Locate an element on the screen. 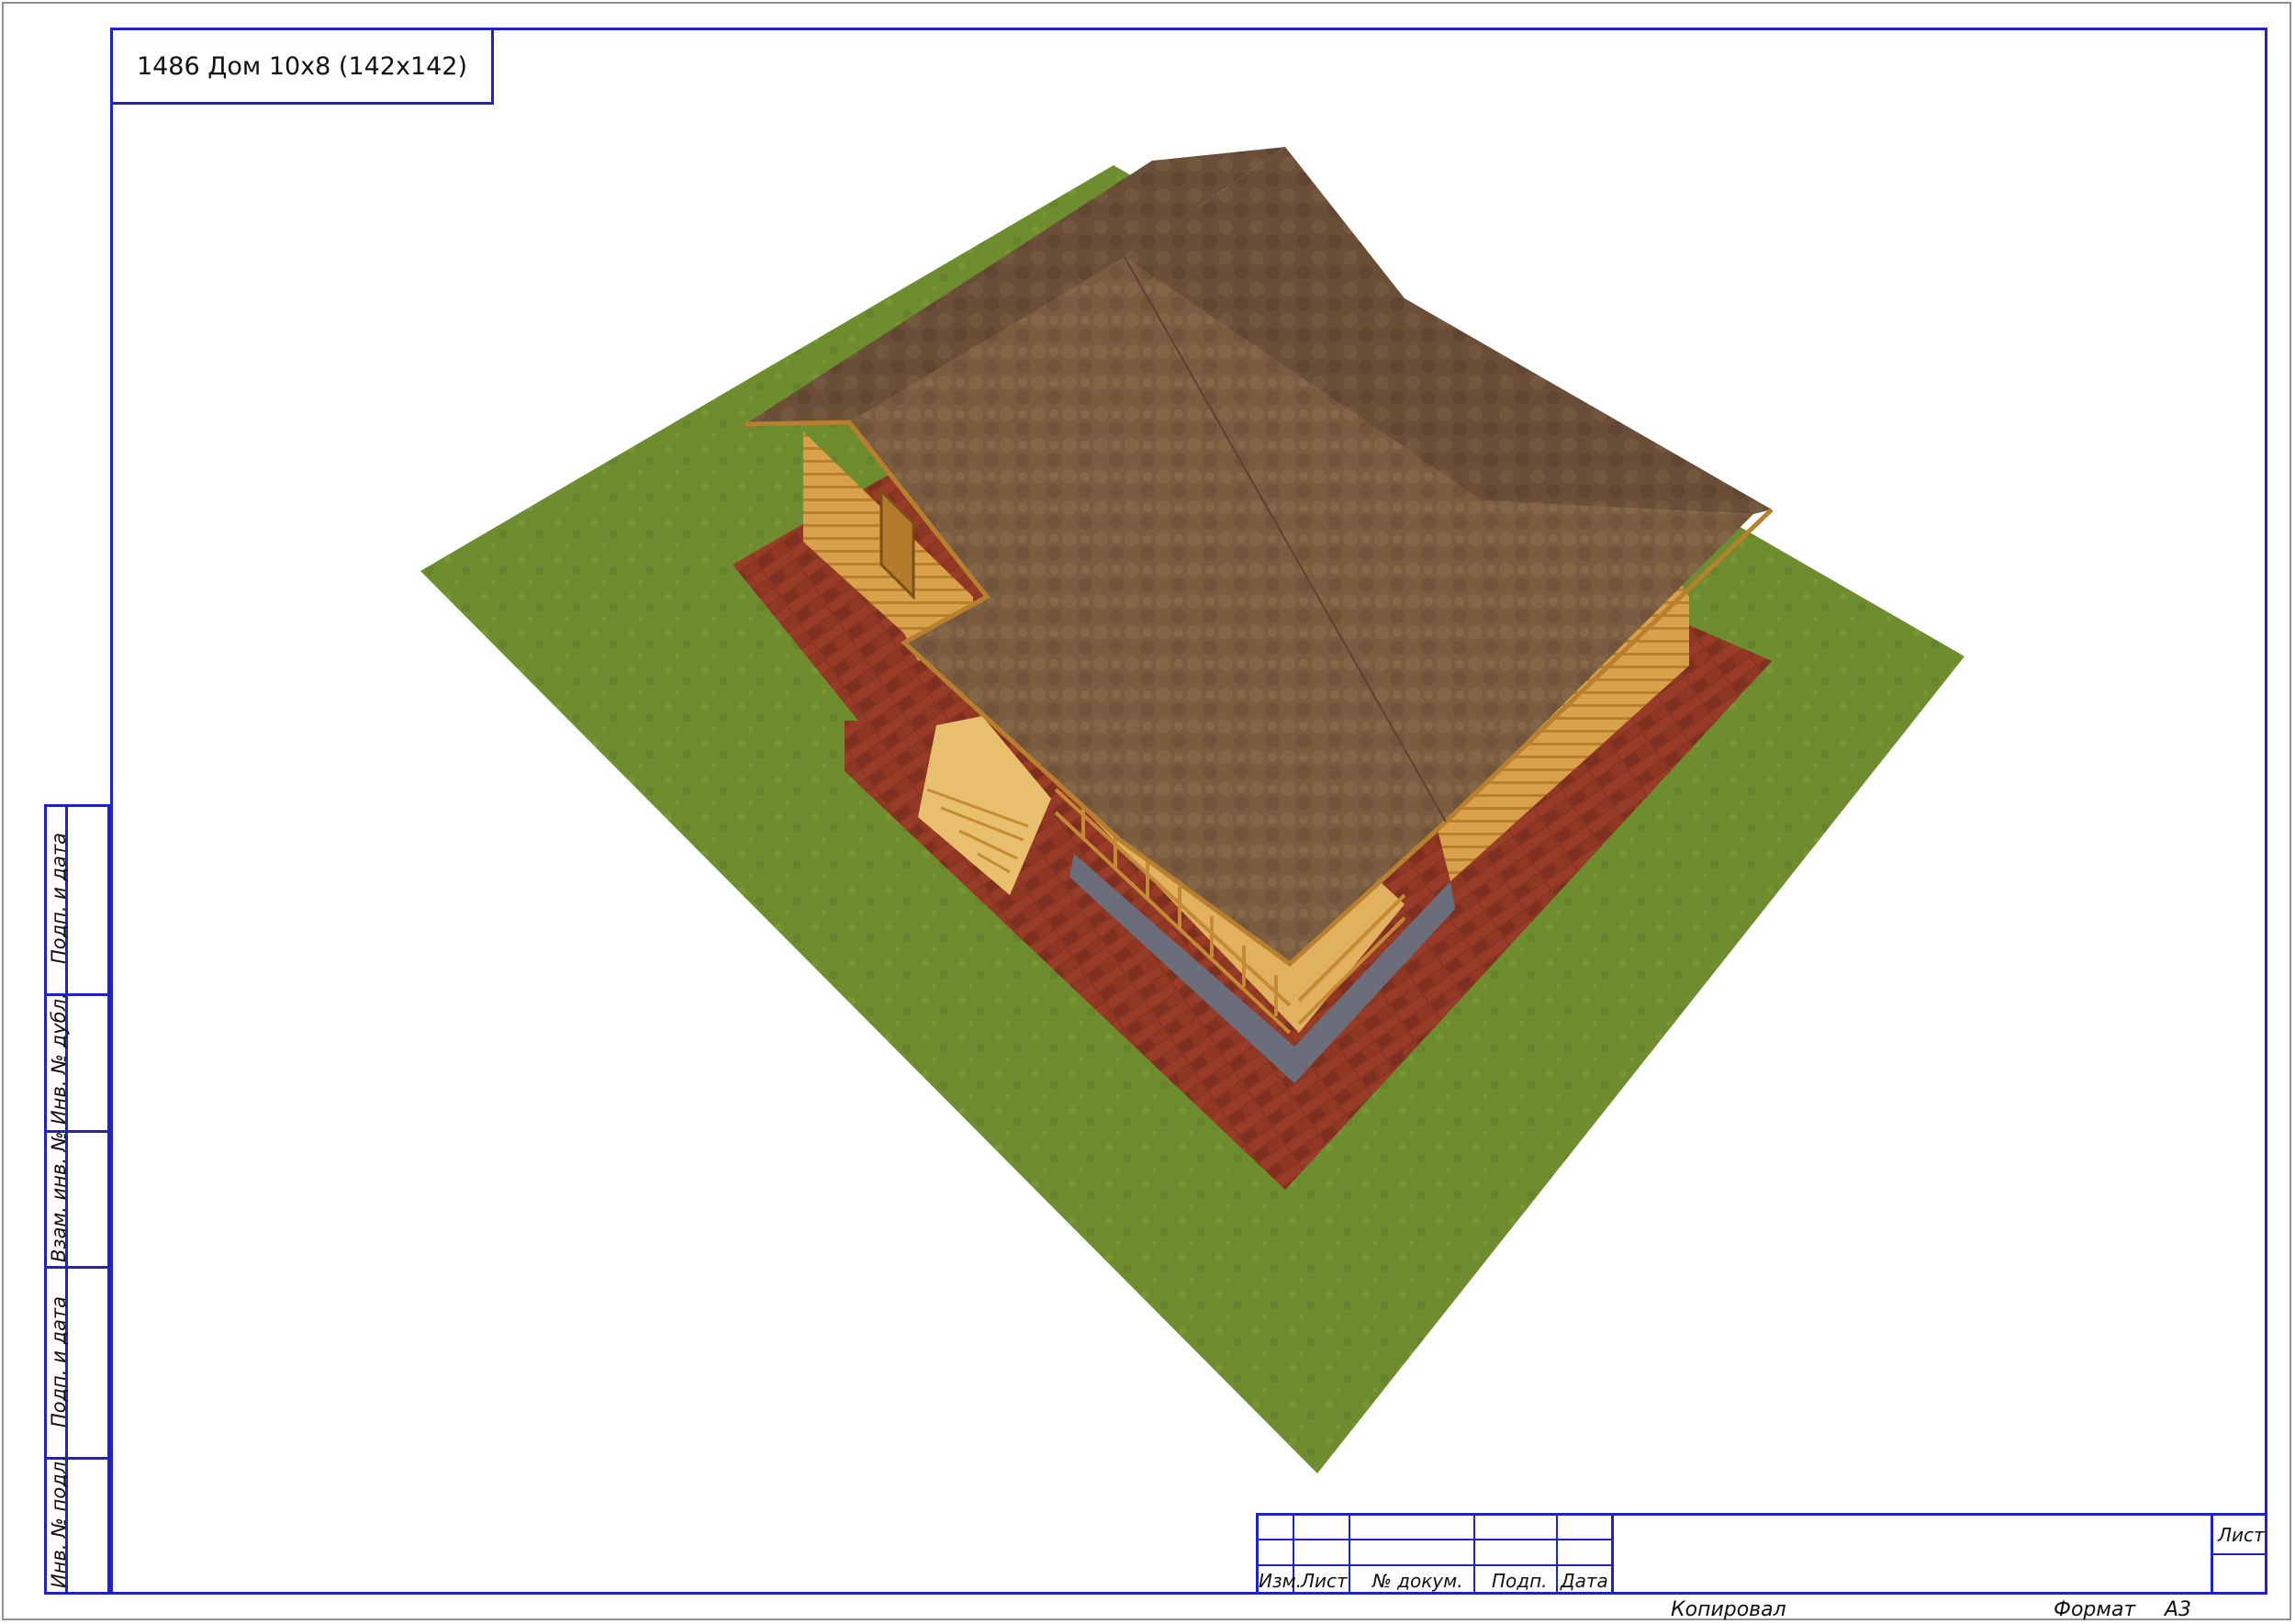 This screenshot has height=1624, width=2295. stamp-col-change: Изм. is located at coordinates (1281, 1581).